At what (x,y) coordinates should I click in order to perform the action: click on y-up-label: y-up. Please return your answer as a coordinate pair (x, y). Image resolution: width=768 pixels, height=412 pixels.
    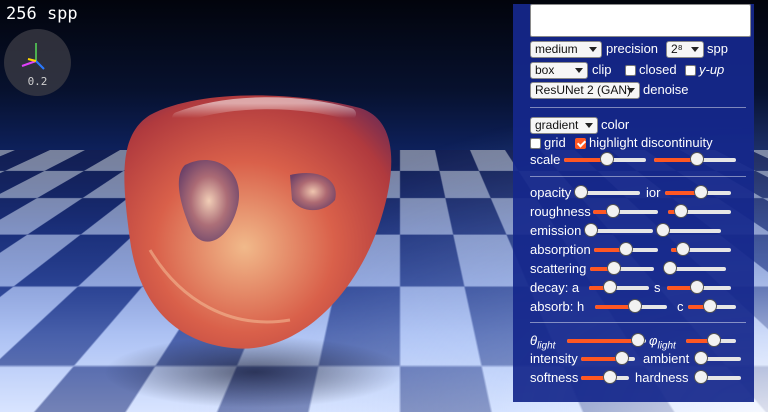
    Looking at the image, I should click on (711, 70).